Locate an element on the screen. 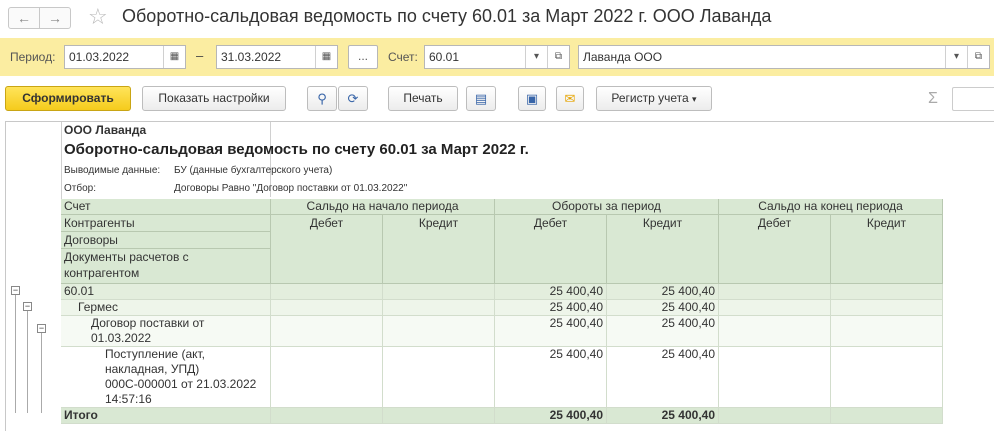 Image resolution: width=994 pixels, height=431 pixels. collapse-contract-icon: − is located at coordinates (41, 328).